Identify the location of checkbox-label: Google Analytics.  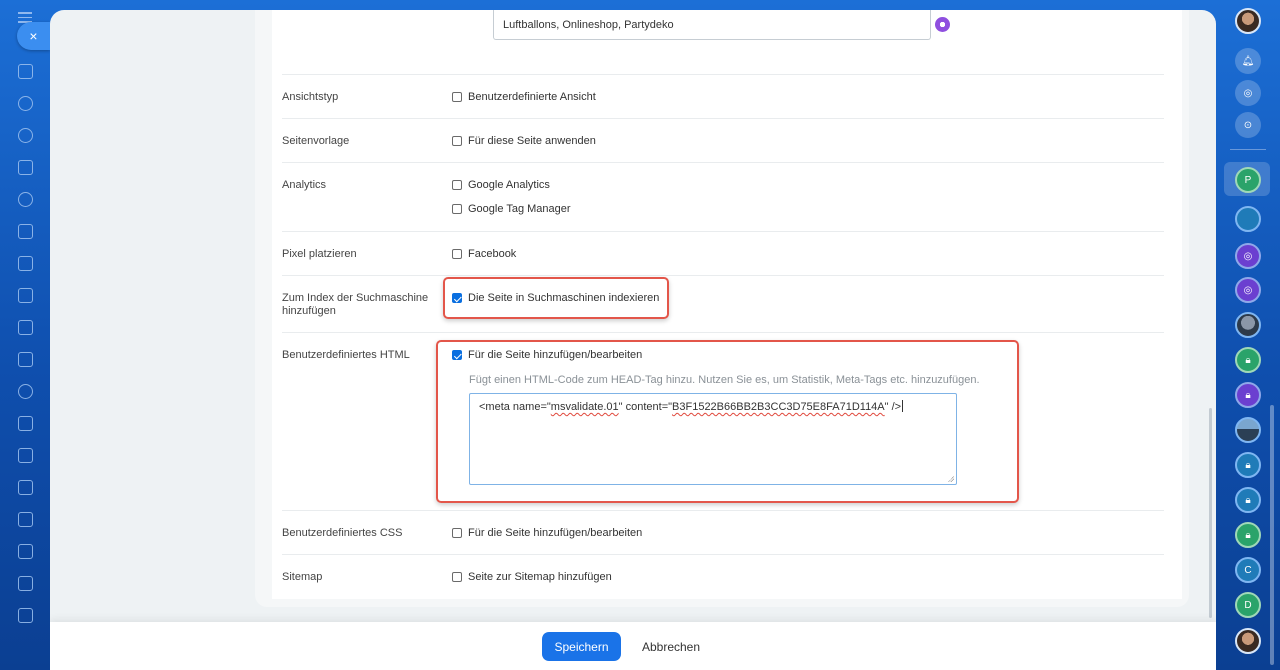
(509, 185).